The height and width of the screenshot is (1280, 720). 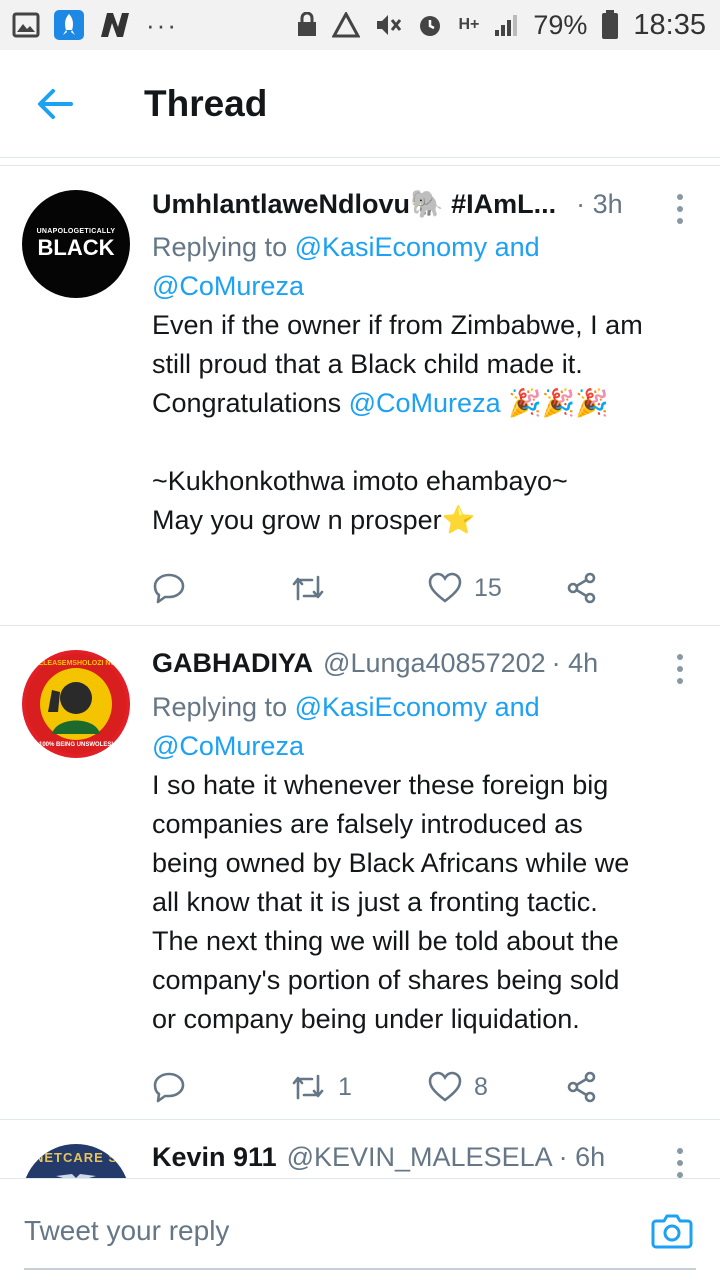 What do you see at coordinates (314, 520) in the screenshot?
I see `tweet-line: May you grow n prosper⭐` at bounding box center [314, 520].